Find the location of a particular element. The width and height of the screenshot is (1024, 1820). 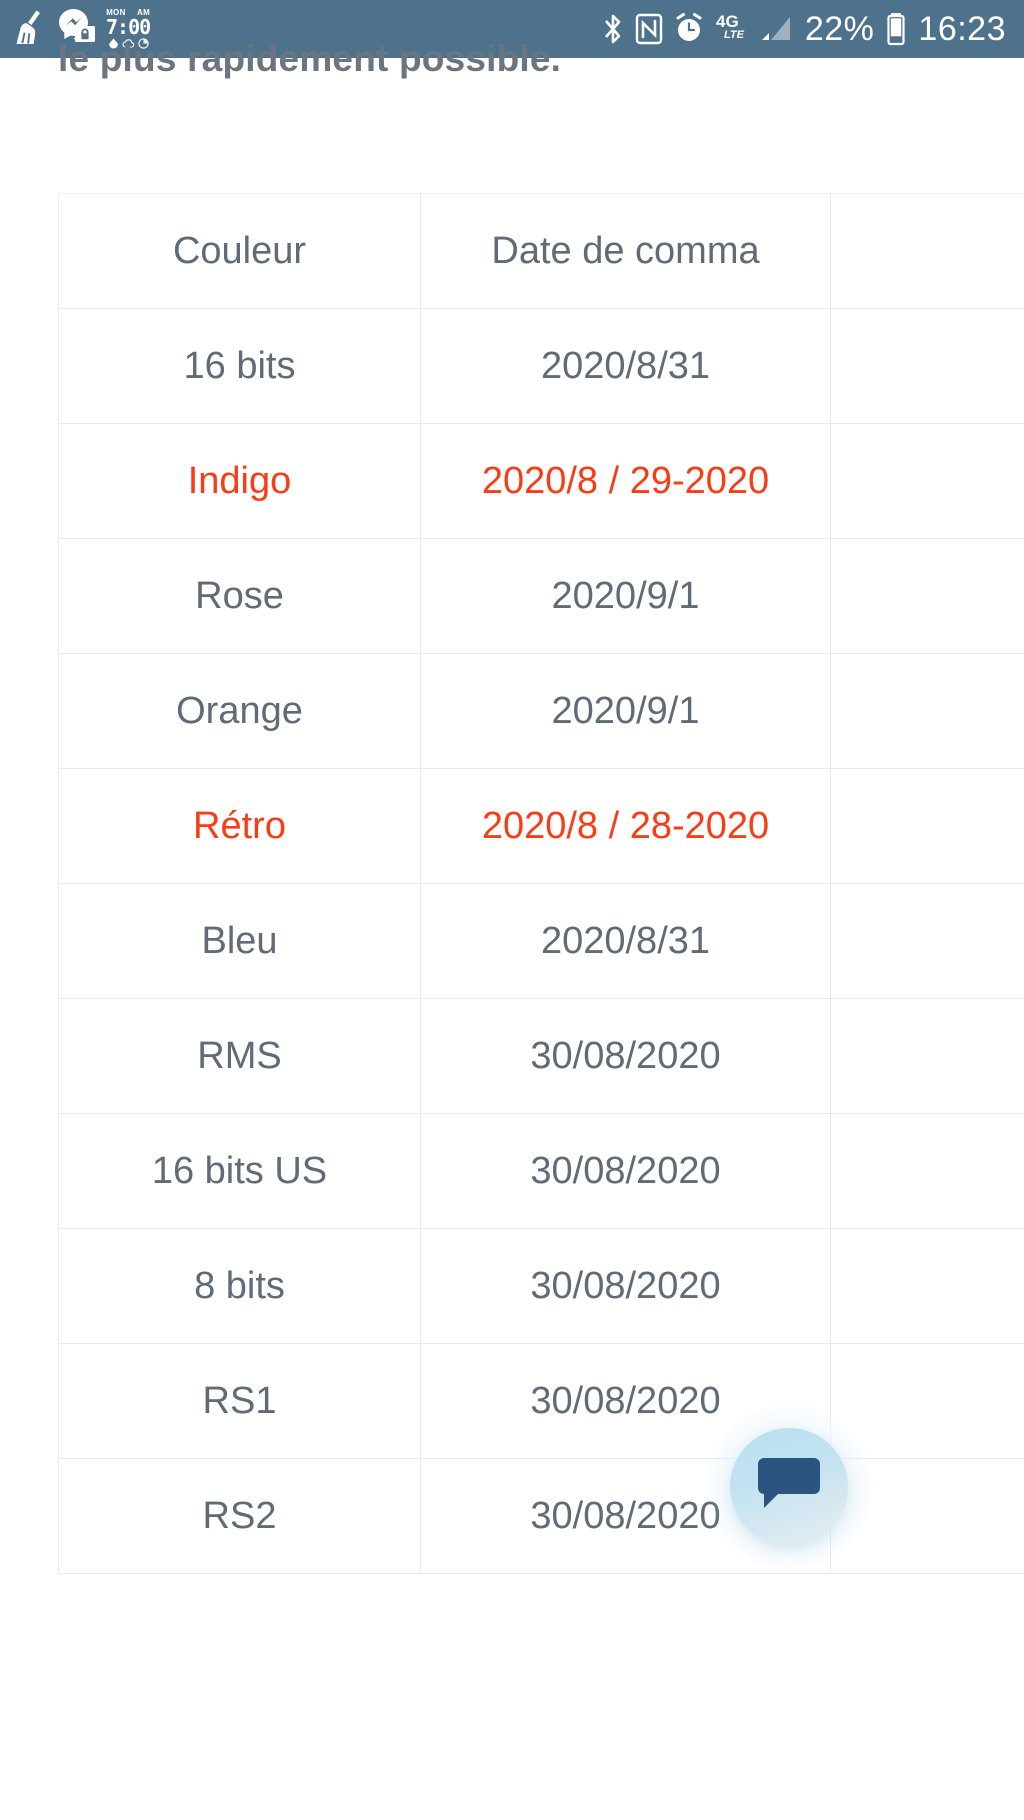

table-header-row: Couleur Date de comma is located at coordinates (541, 251).